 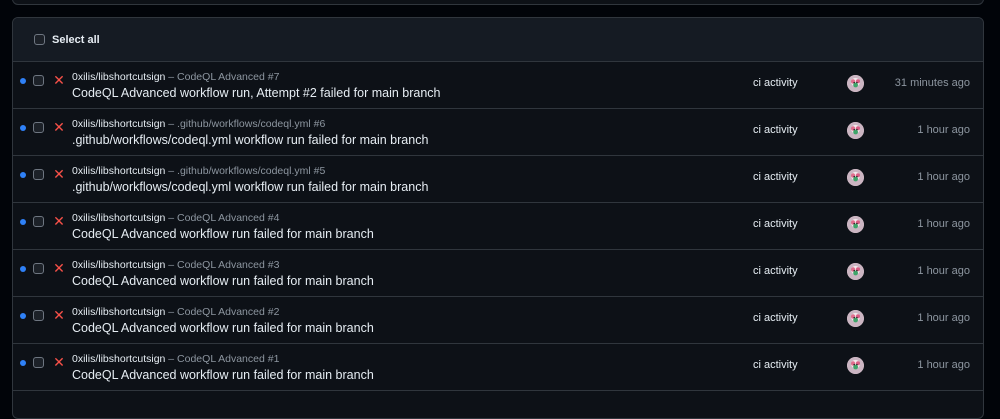 What do you see at coordinates (222, 77) in the screenshot?
I see `notification-context: – CodeQL Advanced #7` at bounding box center [222, 77].